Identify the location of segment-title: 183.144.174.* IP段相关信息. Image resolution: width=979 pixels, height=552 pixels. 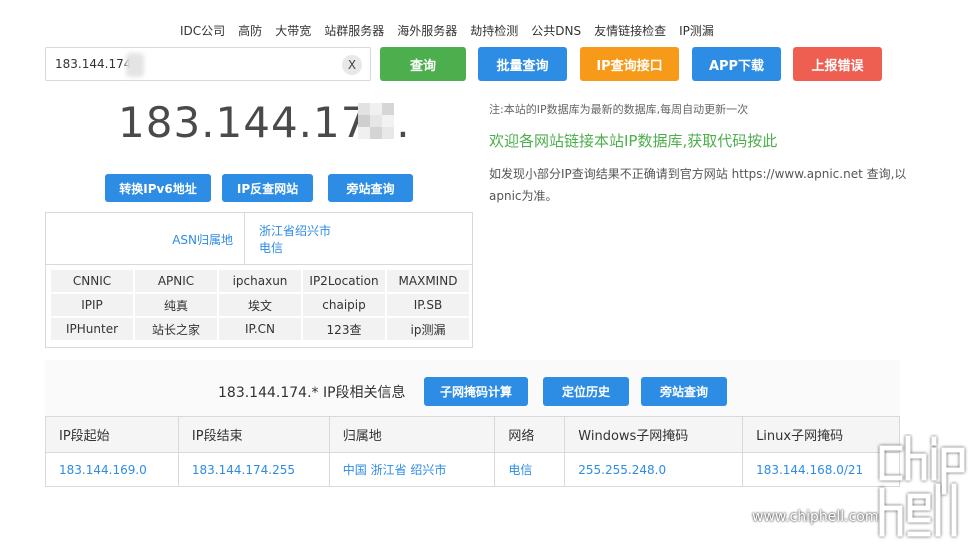
(312, 393).